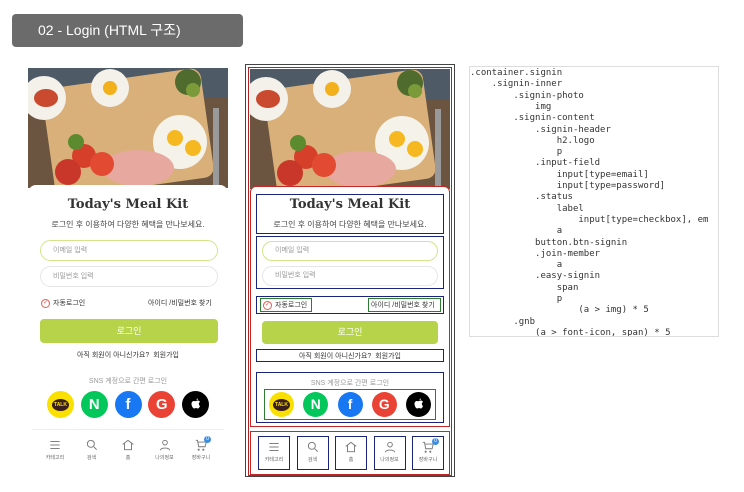 This screenshot has height=492, width=744. Describe the element at coordinates (350, 251) in the screenshot. I see `annotated-email-input: 이메일 입력` at that location.